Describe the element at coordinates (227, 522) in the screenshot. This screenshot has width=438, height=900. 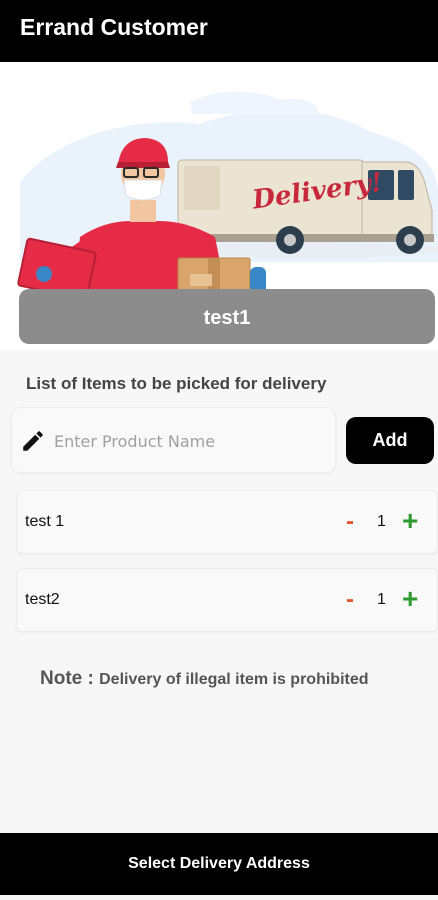
I see `list-item: test 1 - 1 +` at that location.